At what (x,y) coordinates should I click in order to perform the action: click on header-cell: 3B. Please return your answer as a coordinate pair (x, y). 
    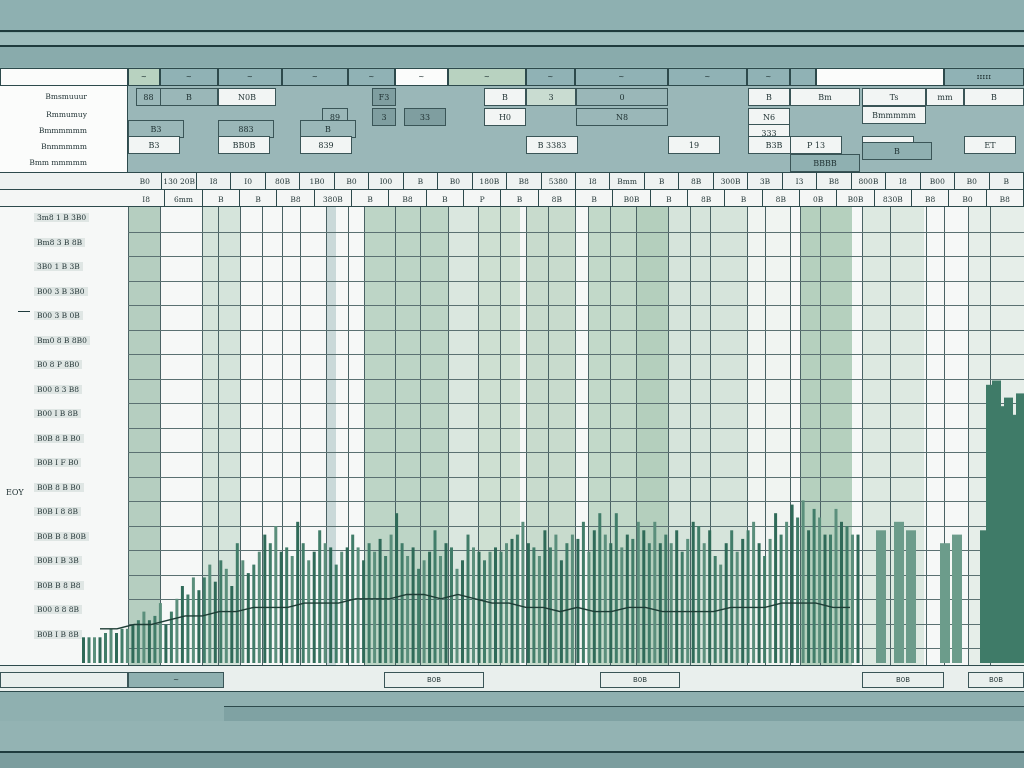
    Looking at the image, I should click on (765, 181).